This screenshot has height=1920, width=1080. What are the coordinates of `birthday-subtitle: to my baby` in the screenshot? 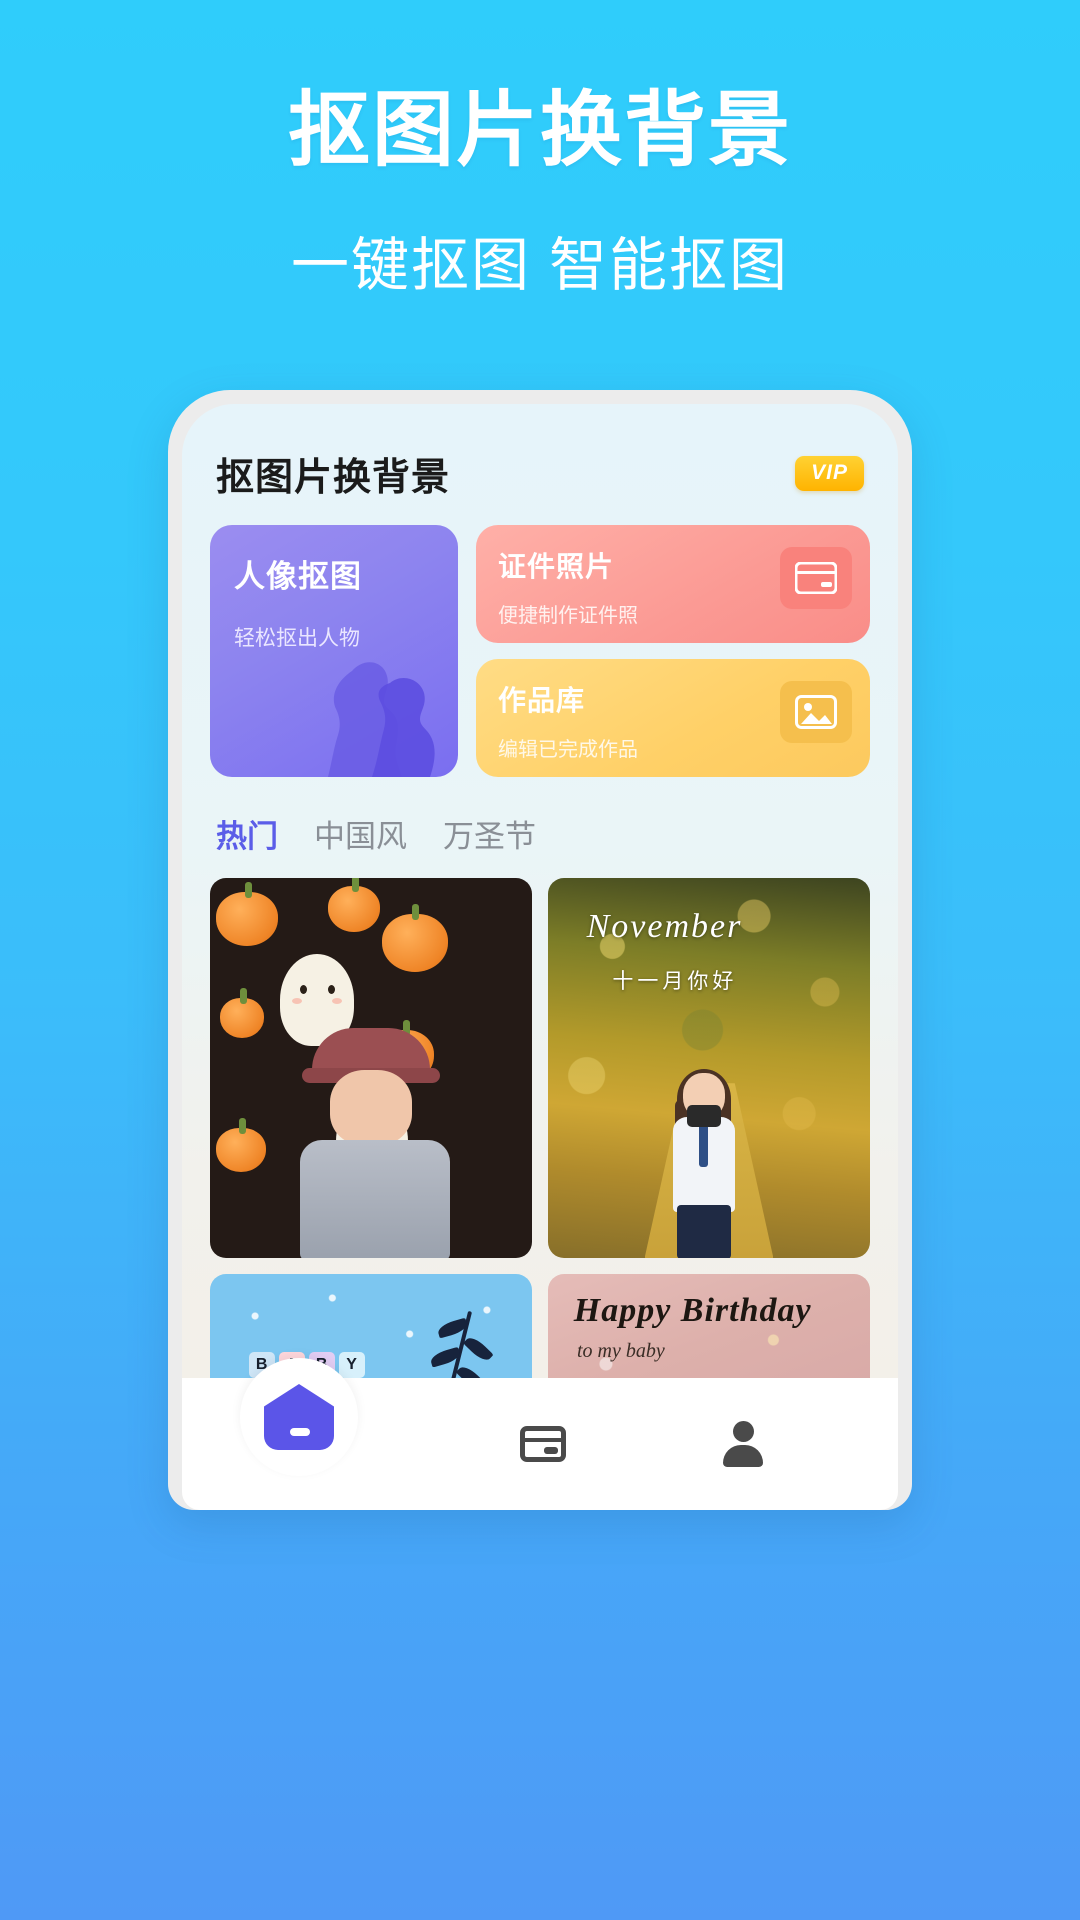 It's located at (620, 1351).